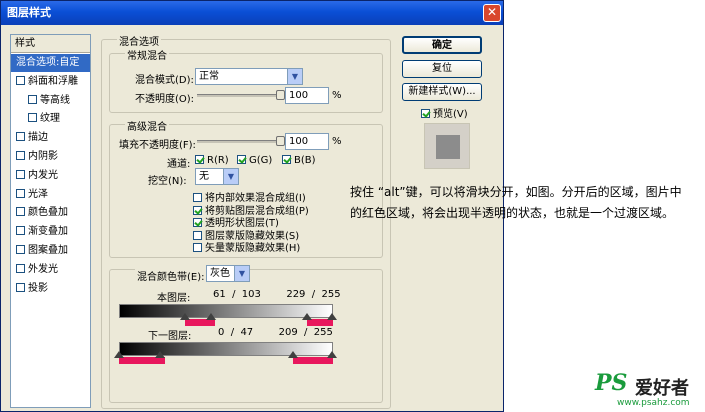  Describe the element at coordinates (307, 95) in the screenshot. I see `opacity-input: 100` at that location.